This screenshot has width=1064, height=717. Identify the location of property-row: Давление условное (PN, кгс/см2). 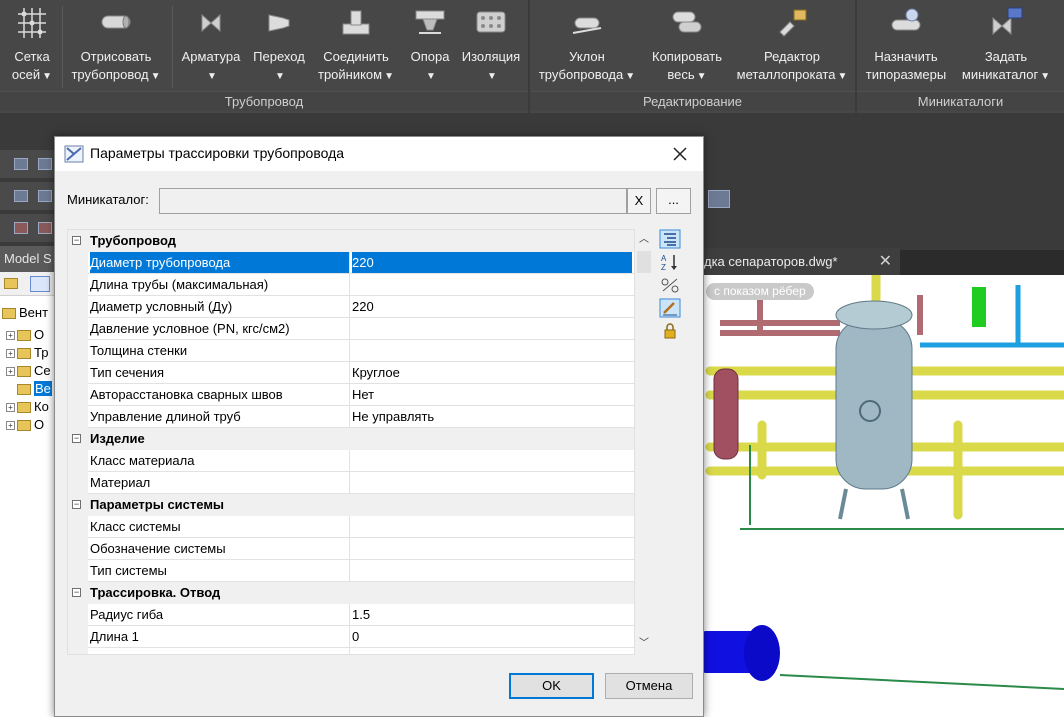
(361, 329).